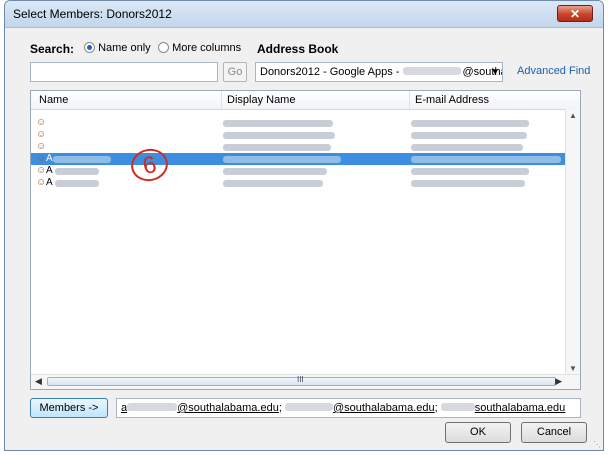 This screenshot has height=455, width=608. Describe the element at coordinates (452, 100) in the screenshot. I see `column-header-email: E-mail Address` at that location.